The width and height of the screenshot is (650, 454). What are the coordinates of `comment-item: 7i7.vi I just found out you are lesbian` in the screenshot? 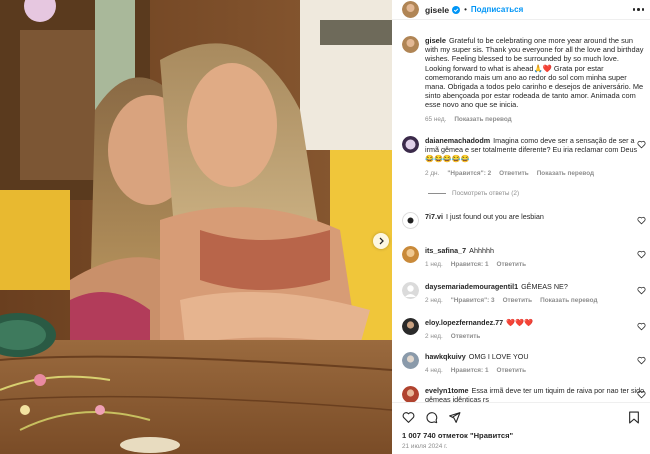 It's located at (521, 220).